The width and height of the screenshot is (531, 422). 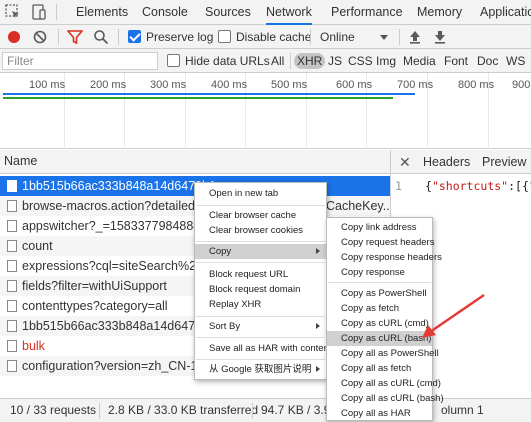 I want to click on menu-item-save-har: Save all as HAR with content, so click(x=263, y=348).